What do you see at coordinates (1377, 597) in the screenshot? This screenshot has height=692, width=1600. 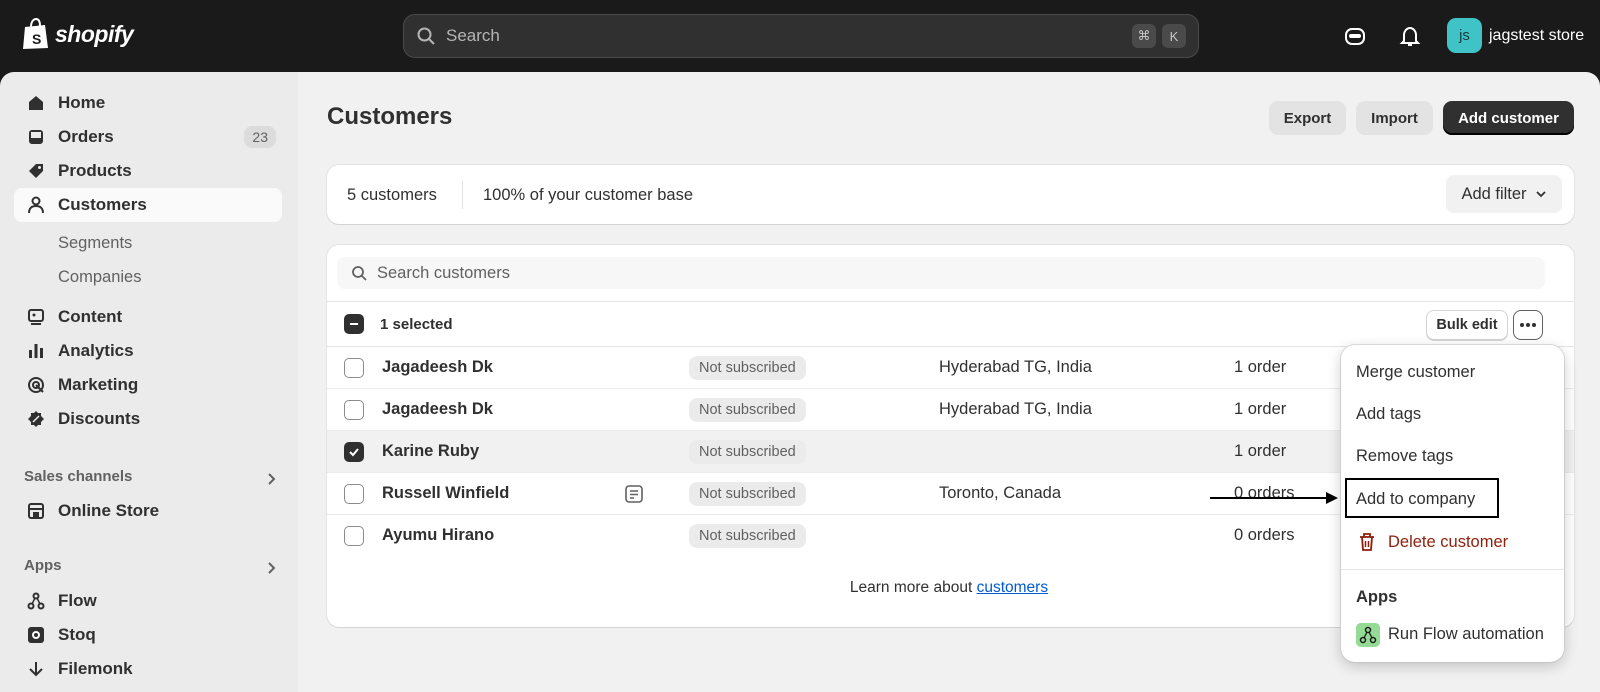 I see `menu-apps-heading: Apps` at bounding box center [1377, 597].